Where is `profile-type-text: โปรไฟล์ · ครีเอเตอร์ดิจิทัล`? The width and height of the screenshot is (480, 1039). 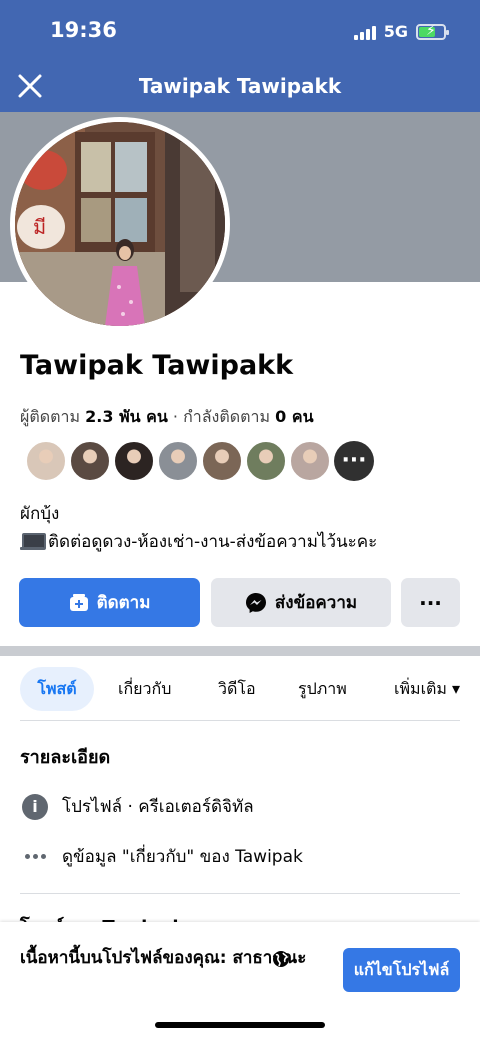 profile-type-text: โปรไฟล์ · ครีเอเตอร์ดิจิทัล is located at coordinates (158, 807).